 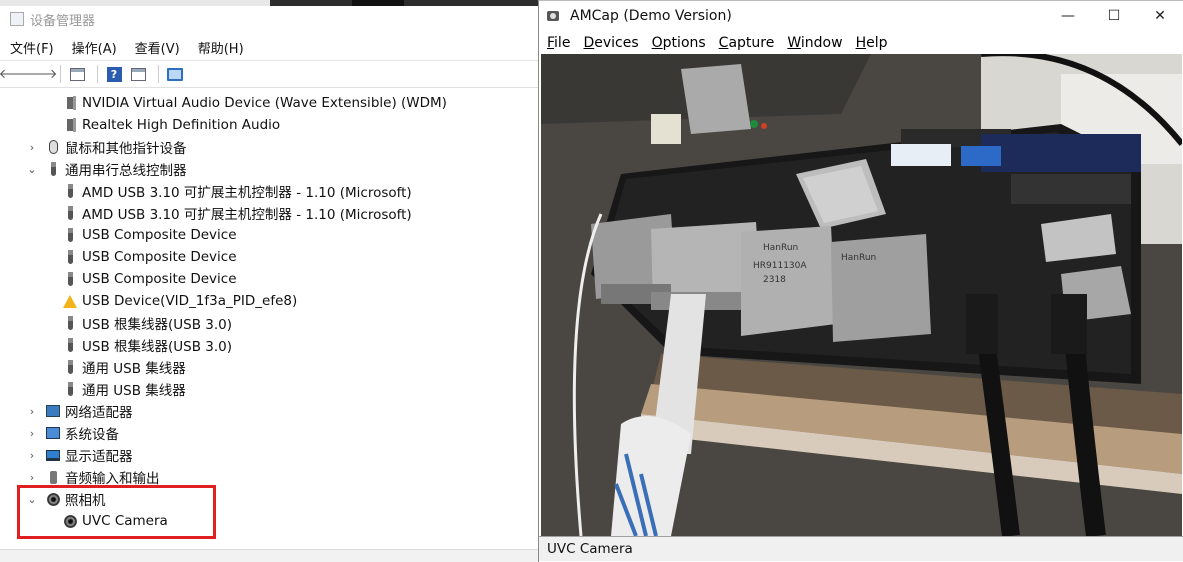 I want to click on device-tree-label: 网络适配器, so click(x=99, y=413).